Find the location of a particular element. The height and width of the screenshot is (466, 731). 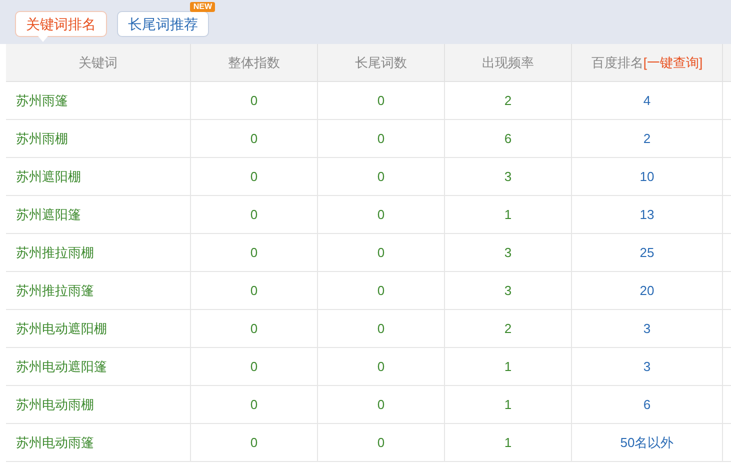

column-title: 关键词 is located at coordinates (98, 63).